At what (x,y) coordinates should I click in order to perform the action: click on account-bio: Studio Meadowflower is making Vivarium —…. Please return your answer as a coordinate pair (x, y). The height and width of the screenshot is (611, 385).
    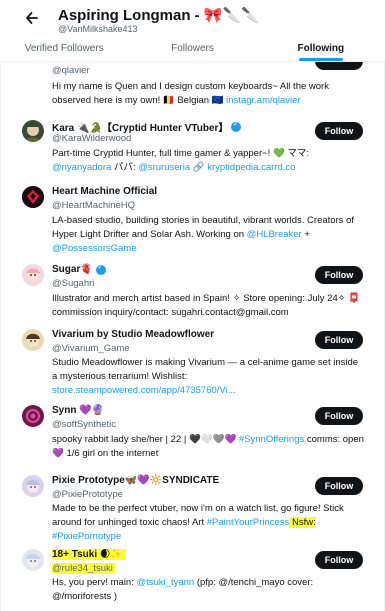
    Looking at the image, I should click on (205, 376).